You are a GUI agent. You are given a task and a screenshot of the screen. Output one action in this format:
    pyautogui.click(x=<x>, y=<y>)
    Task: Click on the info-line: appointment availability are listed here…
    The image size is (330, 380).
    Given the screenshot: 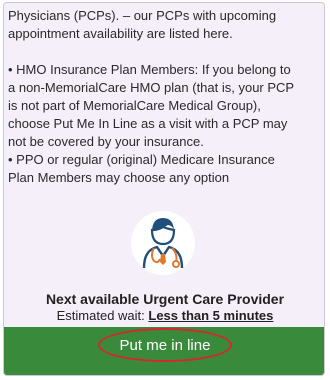 What is the action you would take?
    pyautogui.click(x=120, y=33)
    